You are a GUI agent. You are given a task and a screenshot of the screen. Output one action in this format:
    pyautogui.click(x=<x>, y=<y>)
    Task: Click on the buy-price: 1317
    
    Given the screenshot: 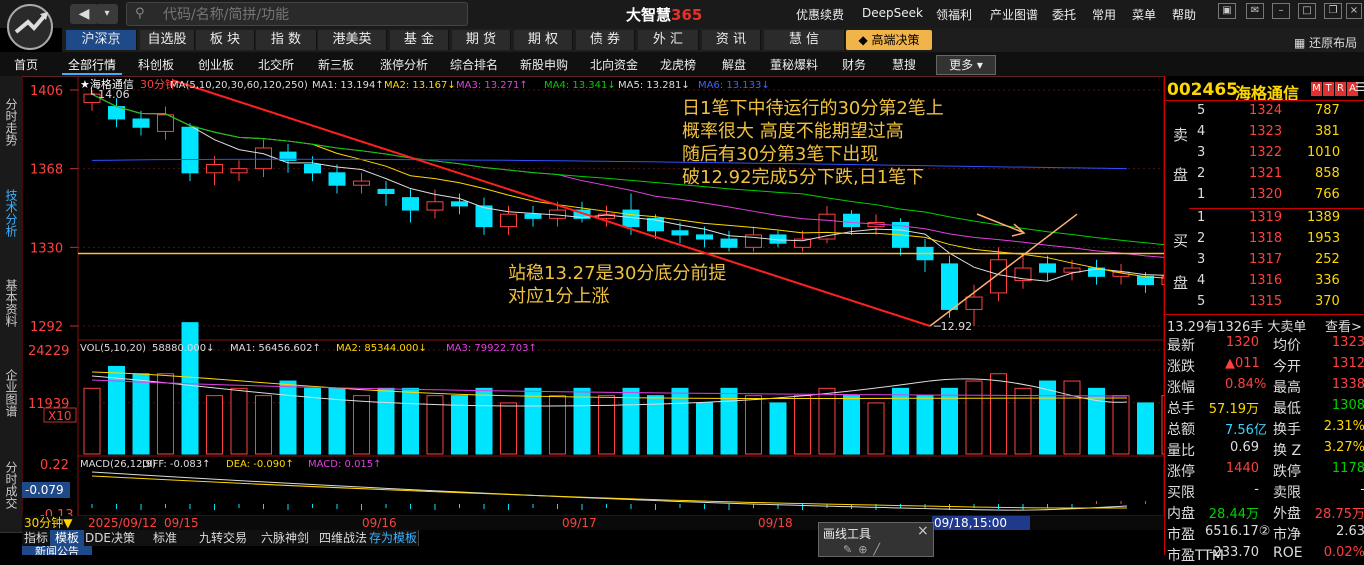 What is the action you would take?
    pyautogui.click(x=1265, y=259)
    